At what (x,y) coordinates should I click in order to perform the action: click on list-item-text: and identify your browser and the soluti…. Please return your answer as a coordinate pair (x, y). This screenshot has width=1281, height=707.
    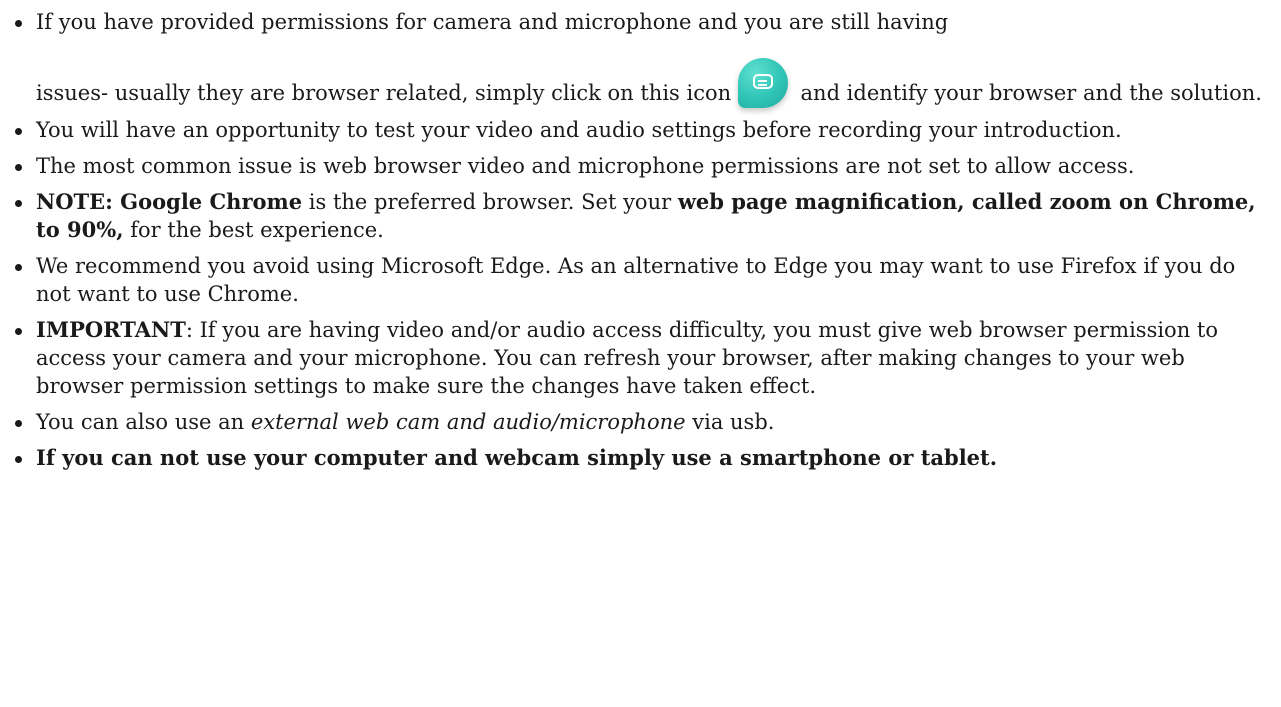
    Looking at the image, I should click on (1027, 93).